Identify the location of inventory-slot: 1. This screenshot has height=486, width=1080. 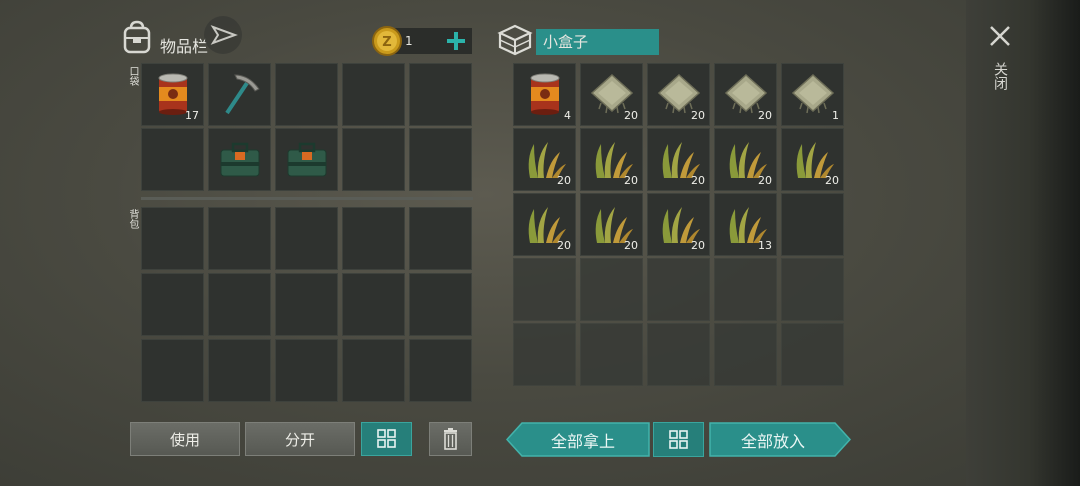
(812, 94).